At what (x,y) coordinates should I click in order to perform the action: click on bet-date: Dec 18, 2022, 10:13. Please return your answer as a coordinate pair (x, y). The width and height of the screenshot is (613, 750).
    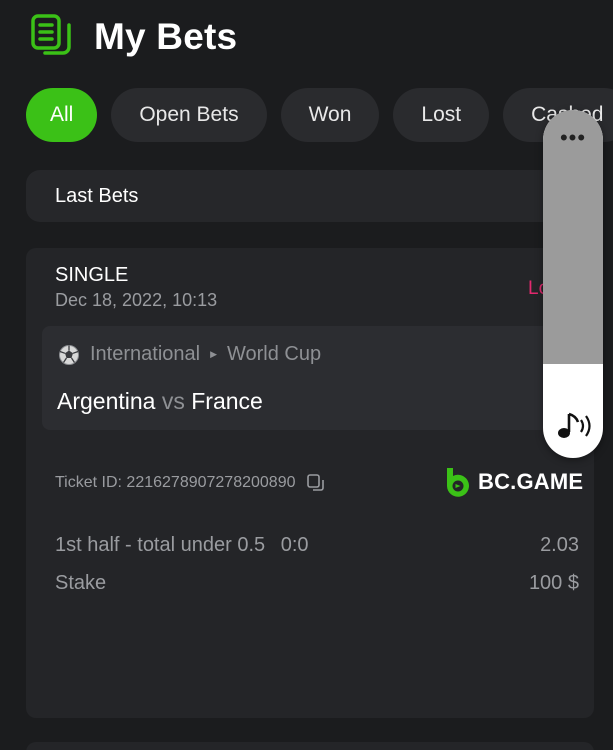
    Looking at the image, I should click on (136, 300).